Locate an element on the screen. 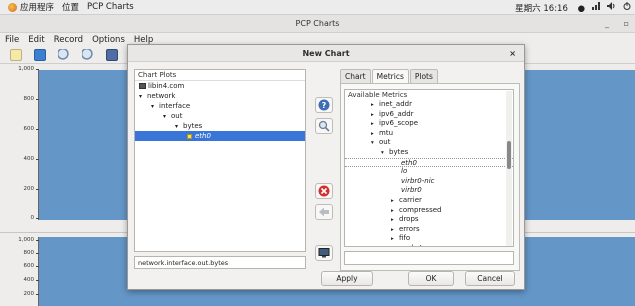 This screenshot has width=635, height=306. back-button is located at coordinates (324, 212).